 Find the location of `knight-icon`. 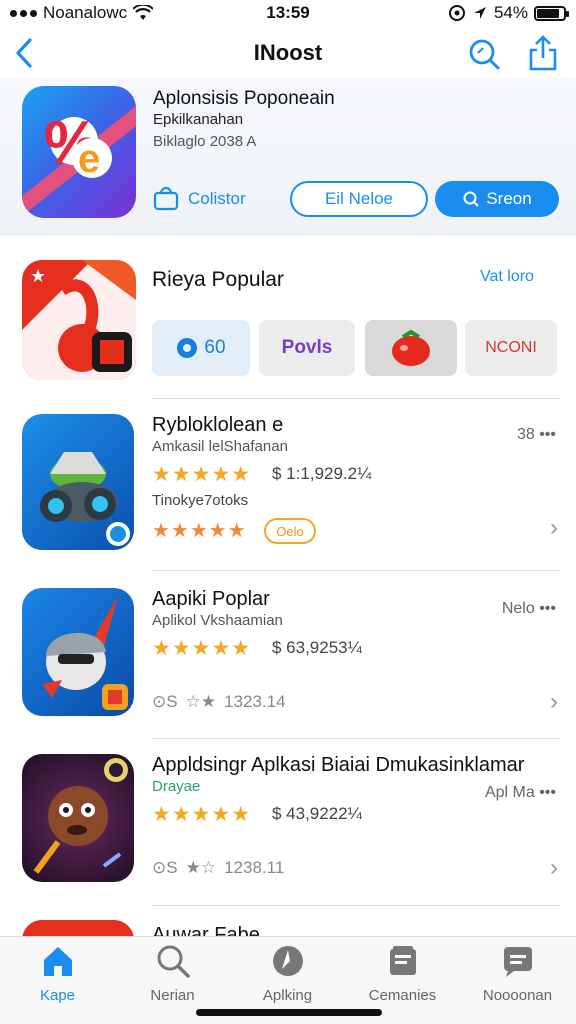

knight-icon is located at coordinates (85, 653).